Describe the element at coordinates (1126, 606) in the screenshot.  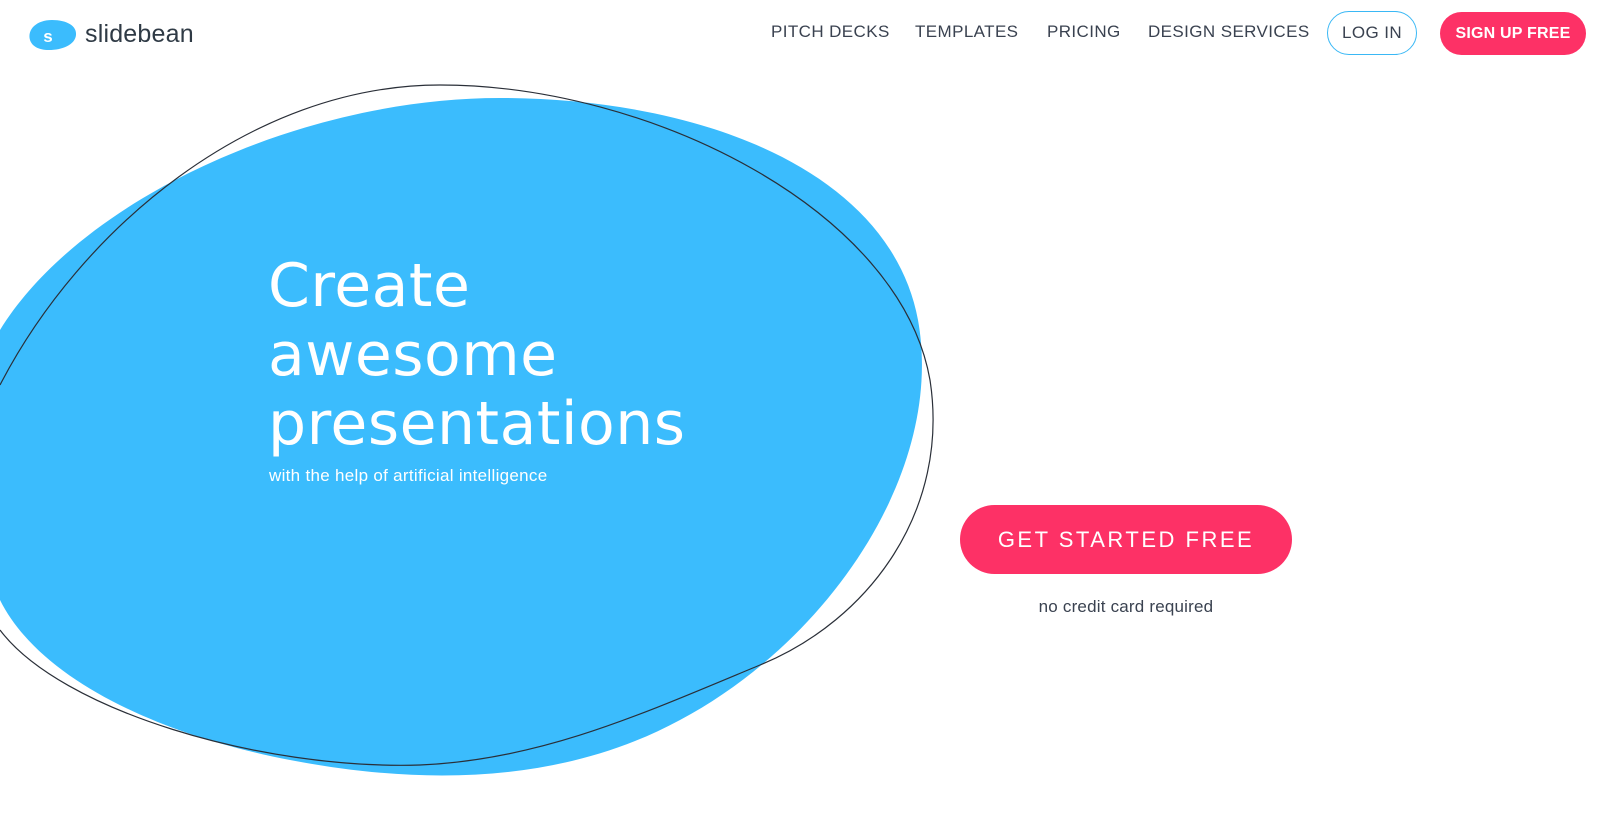
I see `no-credit-card-note: no credit card required` at that location.